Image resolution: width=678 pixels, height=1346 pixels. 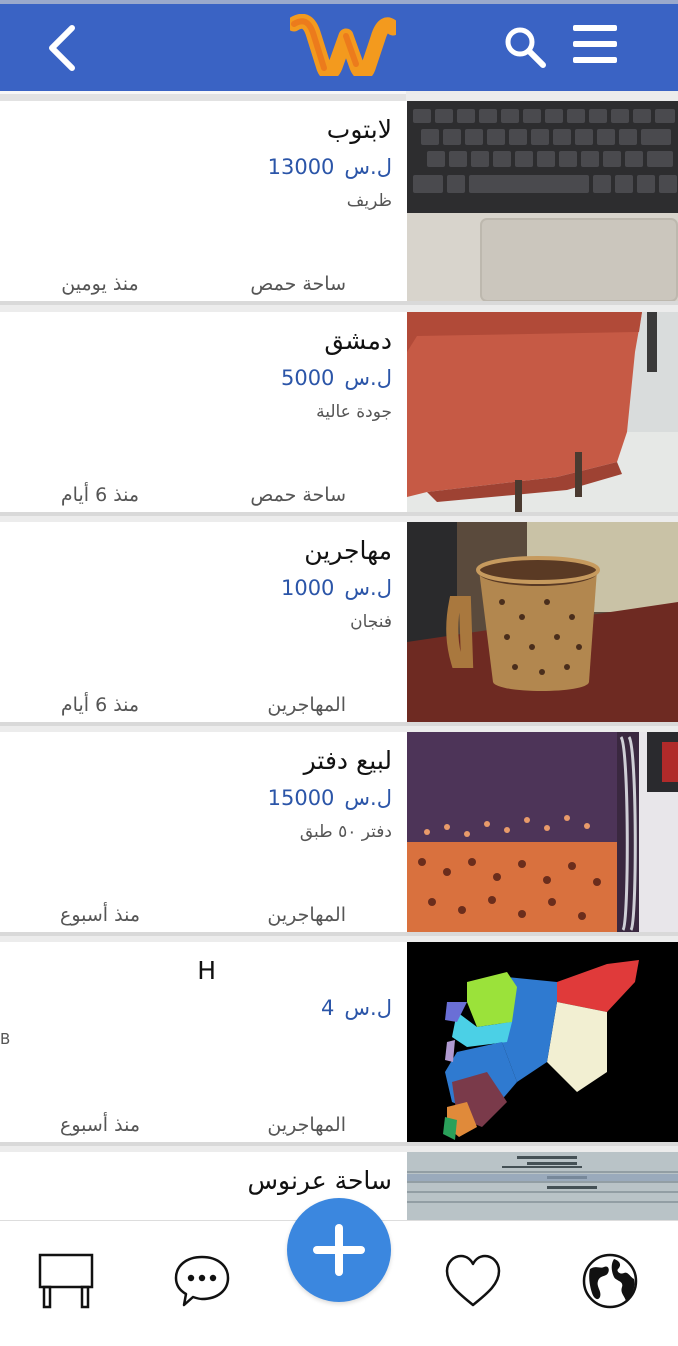 I want to click on add-listing-button, so click(x=339, y=1250).